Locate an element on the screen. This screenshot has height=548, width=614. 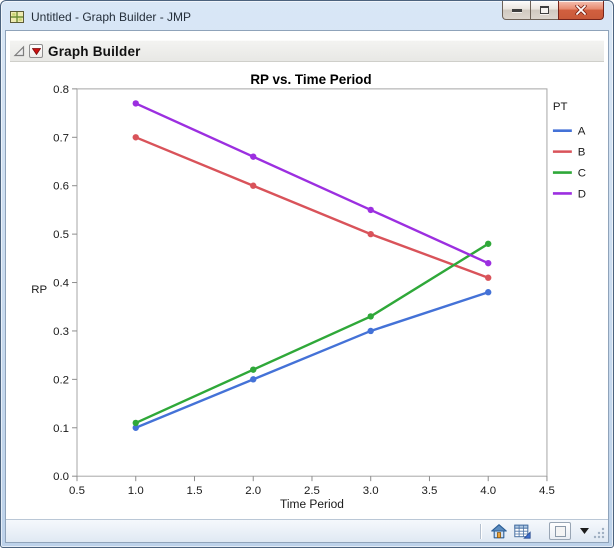
minimize-icon is located at coordinates (516, 10).